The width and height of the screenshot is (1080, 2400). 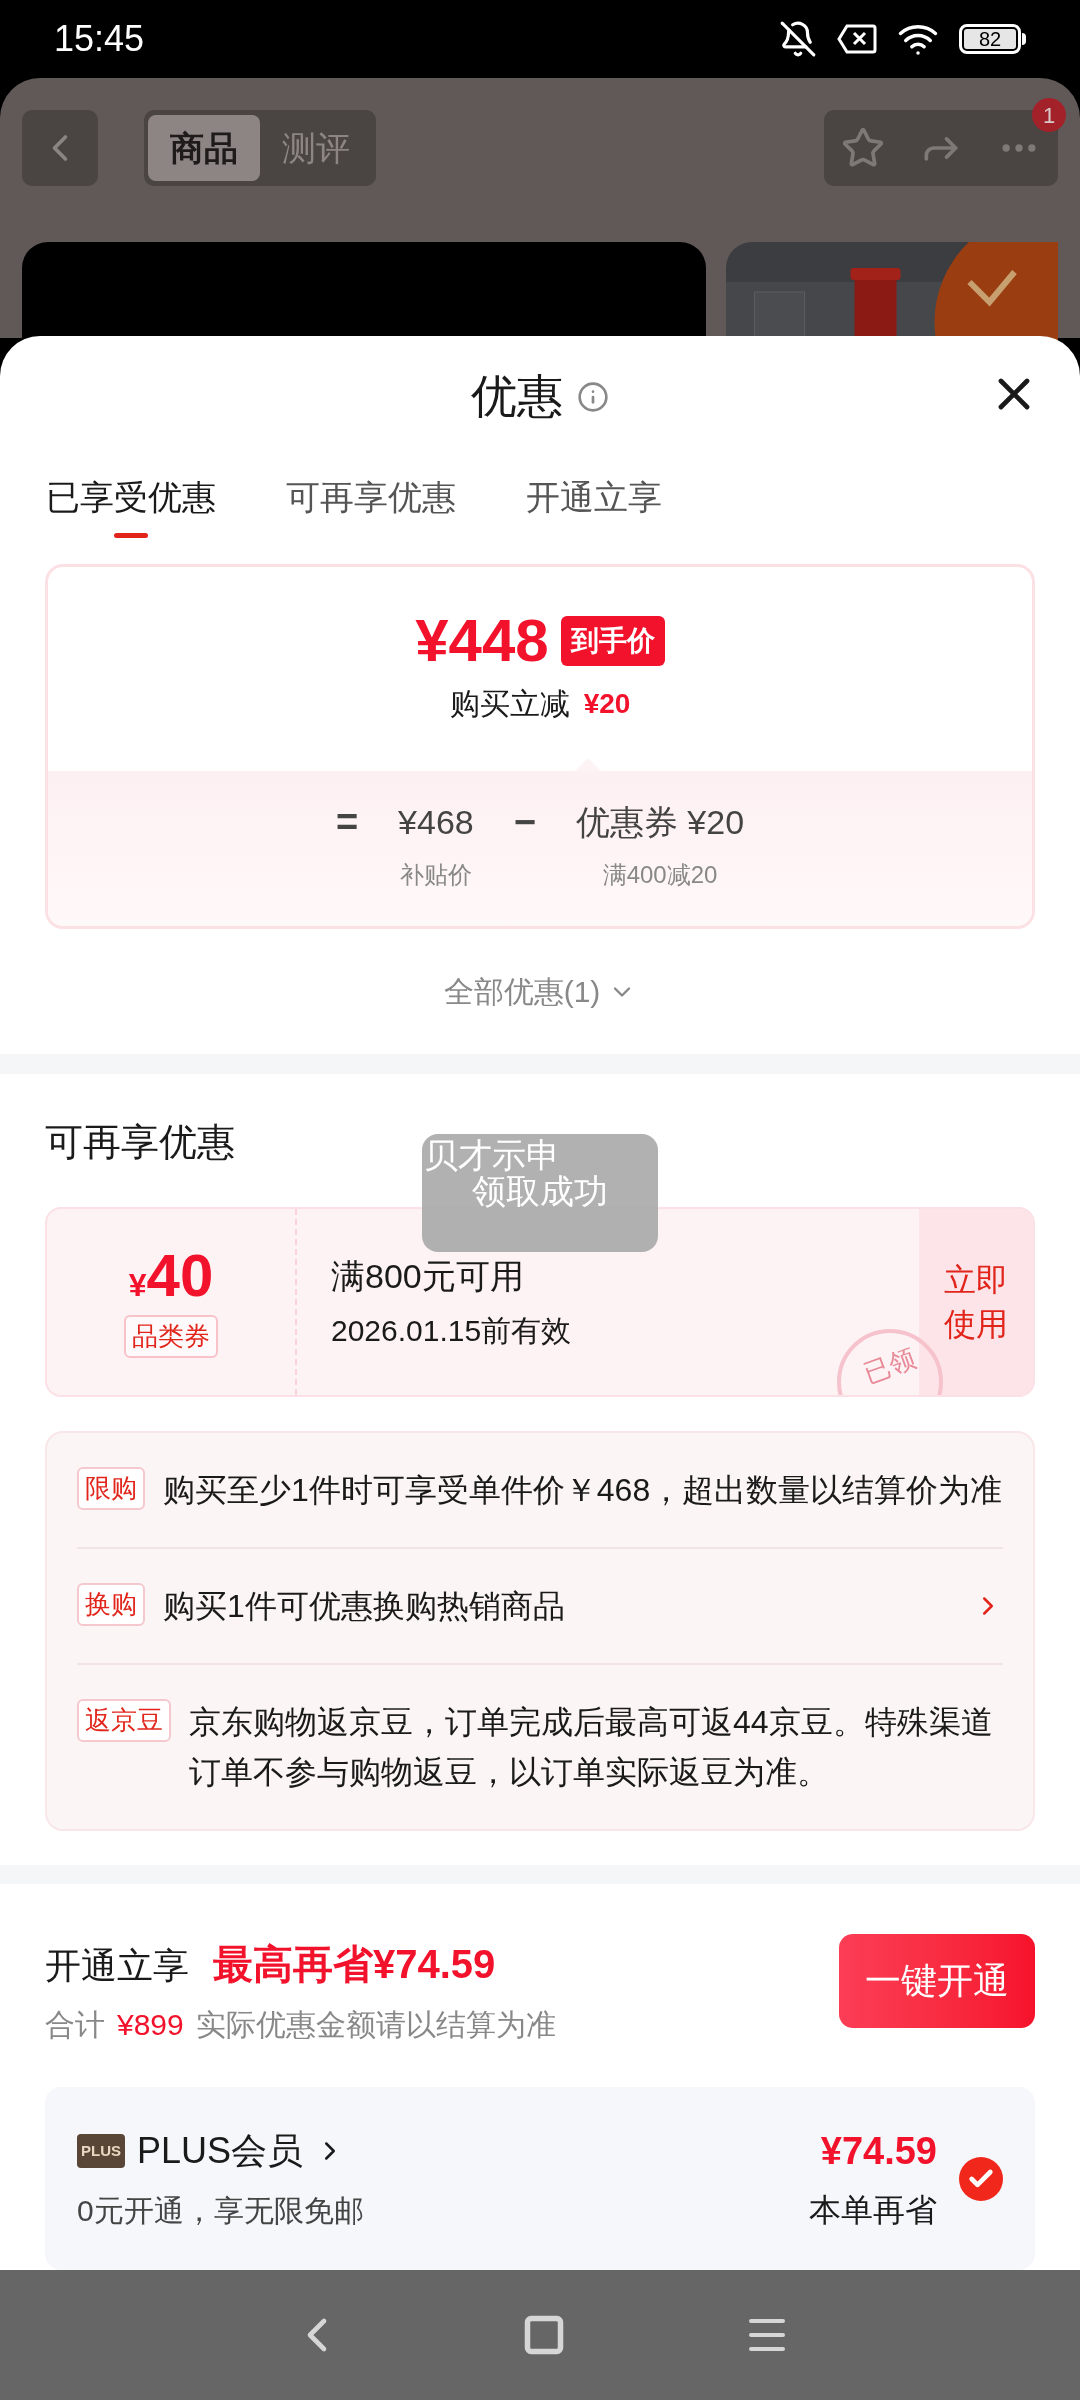 I want to click on coupon-condition: 满800元可用, so click(x=428, y=1276).